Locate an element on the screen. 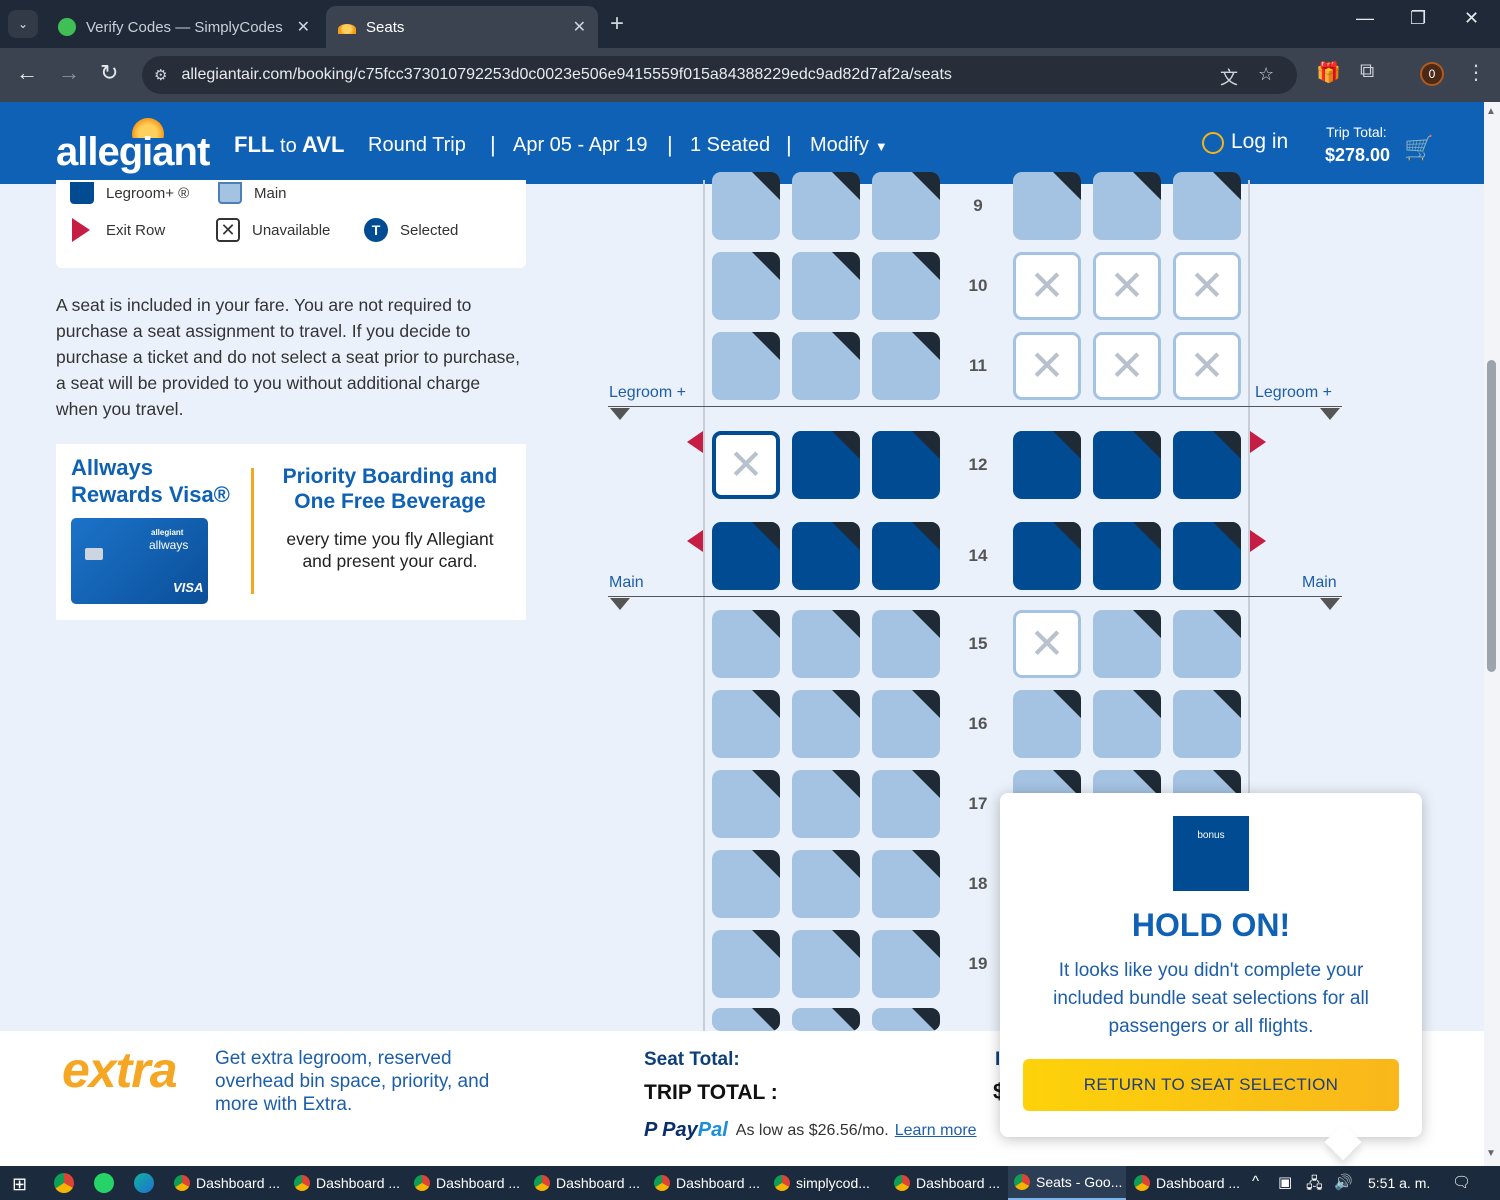 The height and width of the screenshot is (1200, 1500). login-link: Log in is located at coordinates (1259, 142).